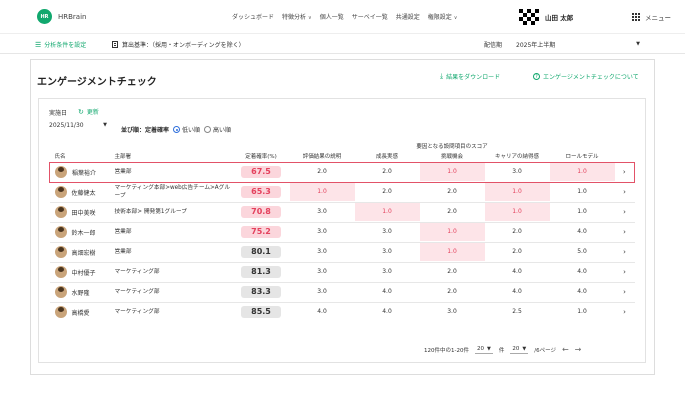  I want to click on table-row: 稲葉裕介 営業部 67.5 2.0 2.0 1.0 3.0 1.0 ›, so click(342, 172).